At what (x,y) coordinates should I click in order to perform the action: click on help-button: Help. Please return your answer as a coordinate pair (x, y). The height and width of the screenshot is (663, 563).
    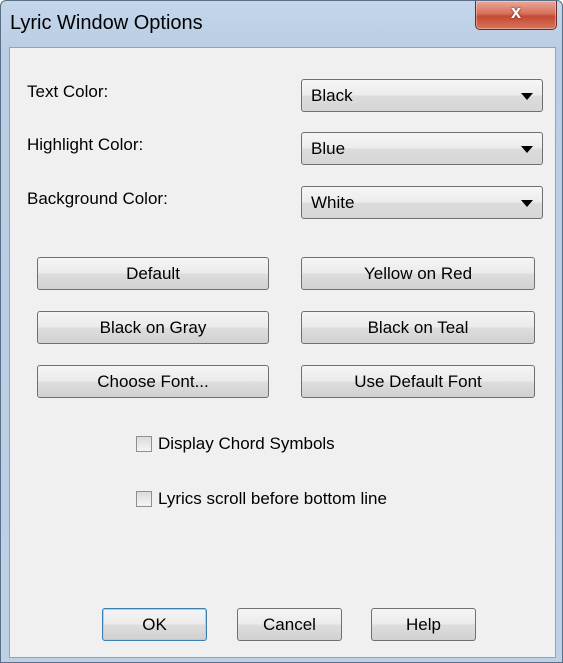
    Looking at the image, I should click on (423, 624).